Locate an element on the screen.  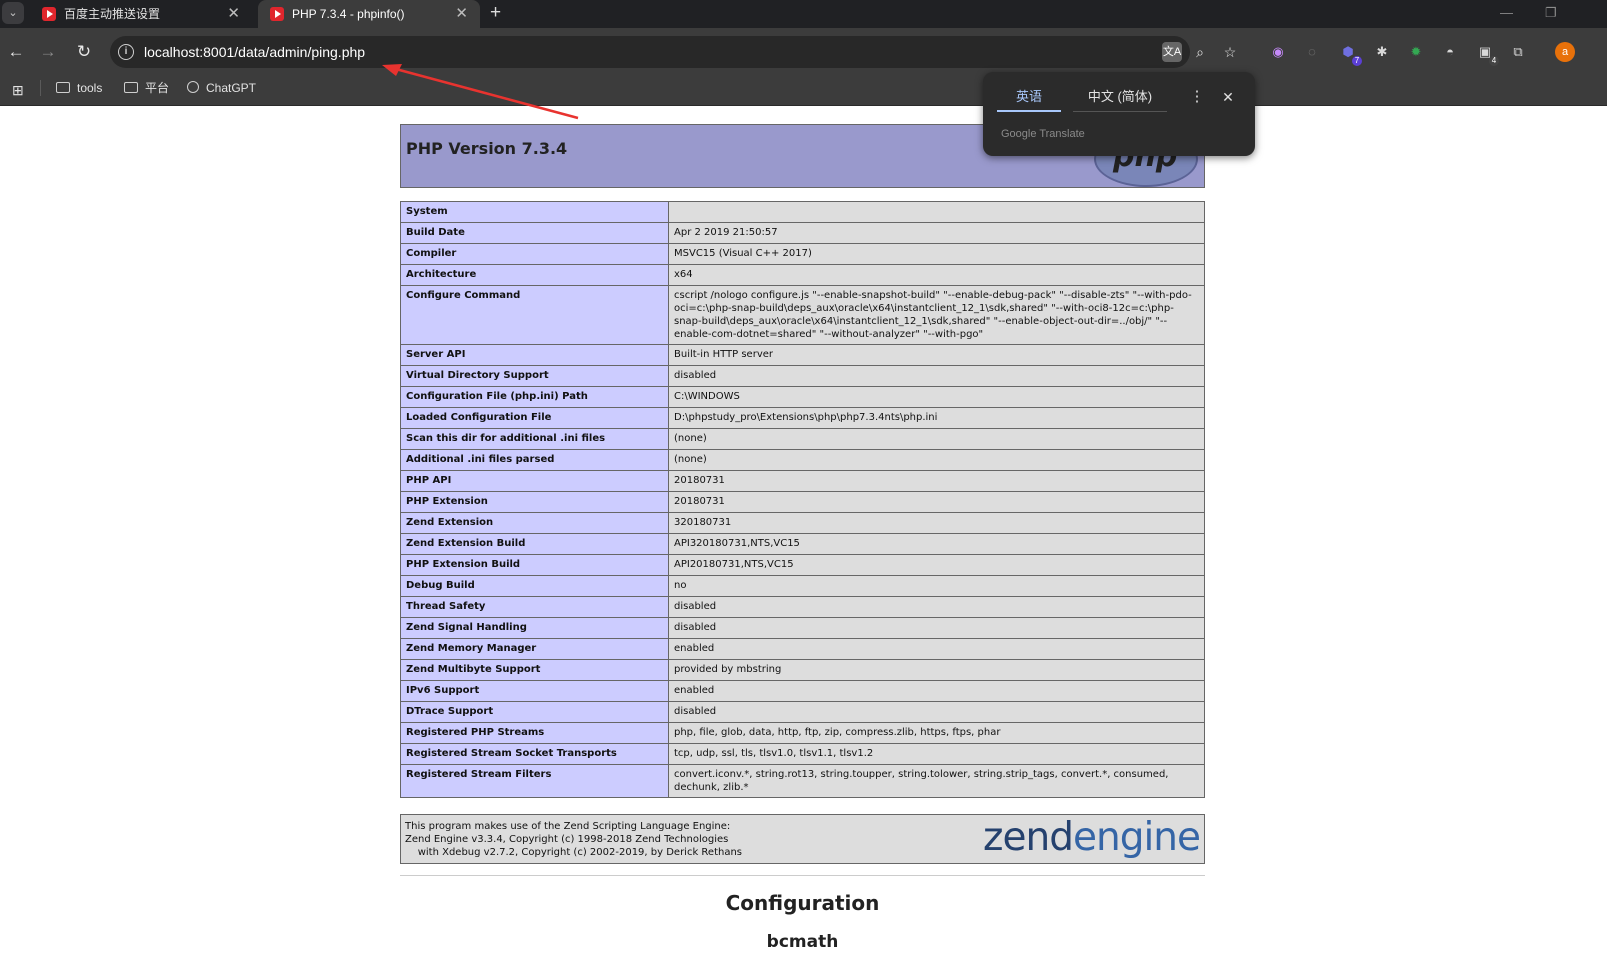
info-key: Additional .ini files parsed is located at coordinates (534, 460).